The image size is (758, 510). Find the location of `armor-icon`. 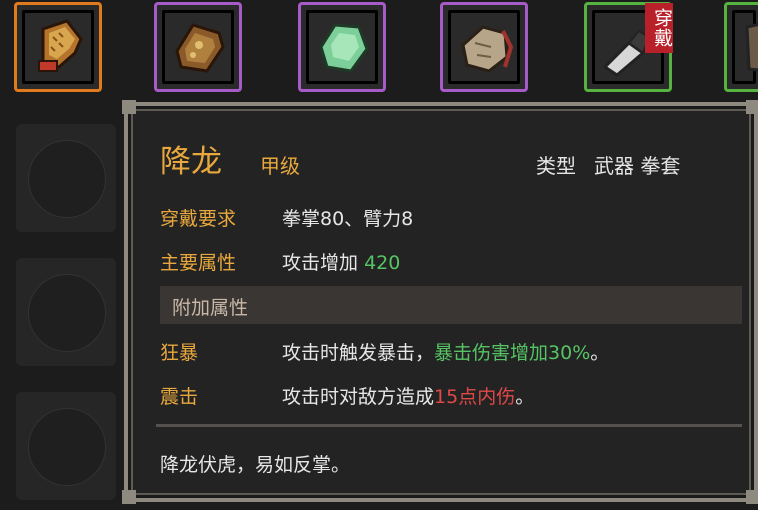

armor-icon is located at coordinates (200, 48).